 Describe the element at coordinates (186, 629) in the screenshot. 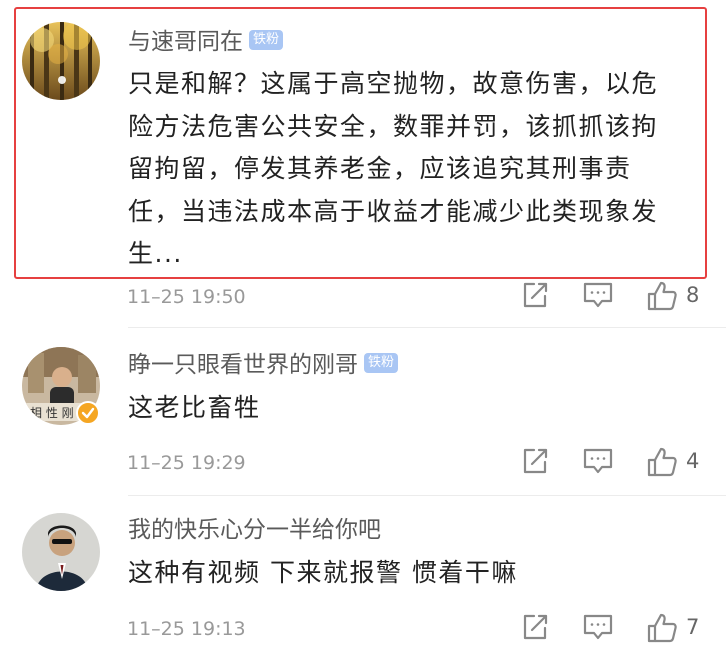

I see `timestamp: 11–25 19:13` at that location.